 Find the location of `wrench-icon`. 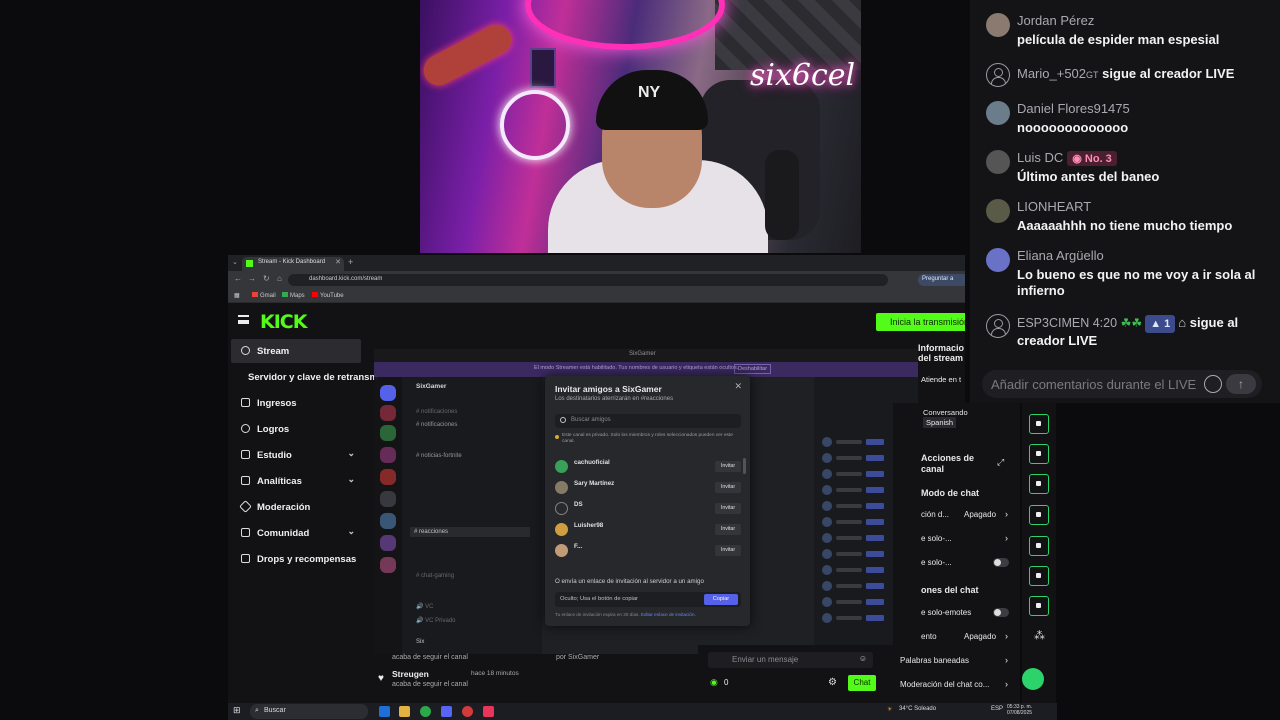

wrench-icon is located at coordinates (1039, 606).